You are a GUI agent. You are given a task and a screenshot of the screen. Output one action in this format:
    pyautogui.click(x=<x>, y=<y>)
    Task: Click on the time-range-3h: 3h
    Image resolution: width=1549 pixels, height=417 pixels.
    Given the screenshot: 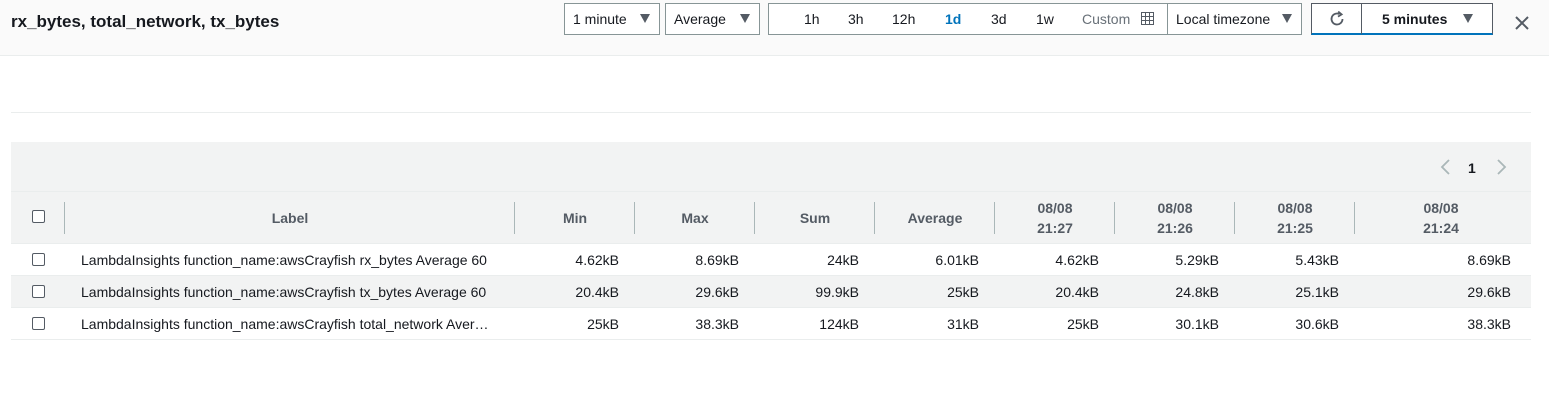 What is the action you would take?
    pyautogui.click(x=856, y=19)
    